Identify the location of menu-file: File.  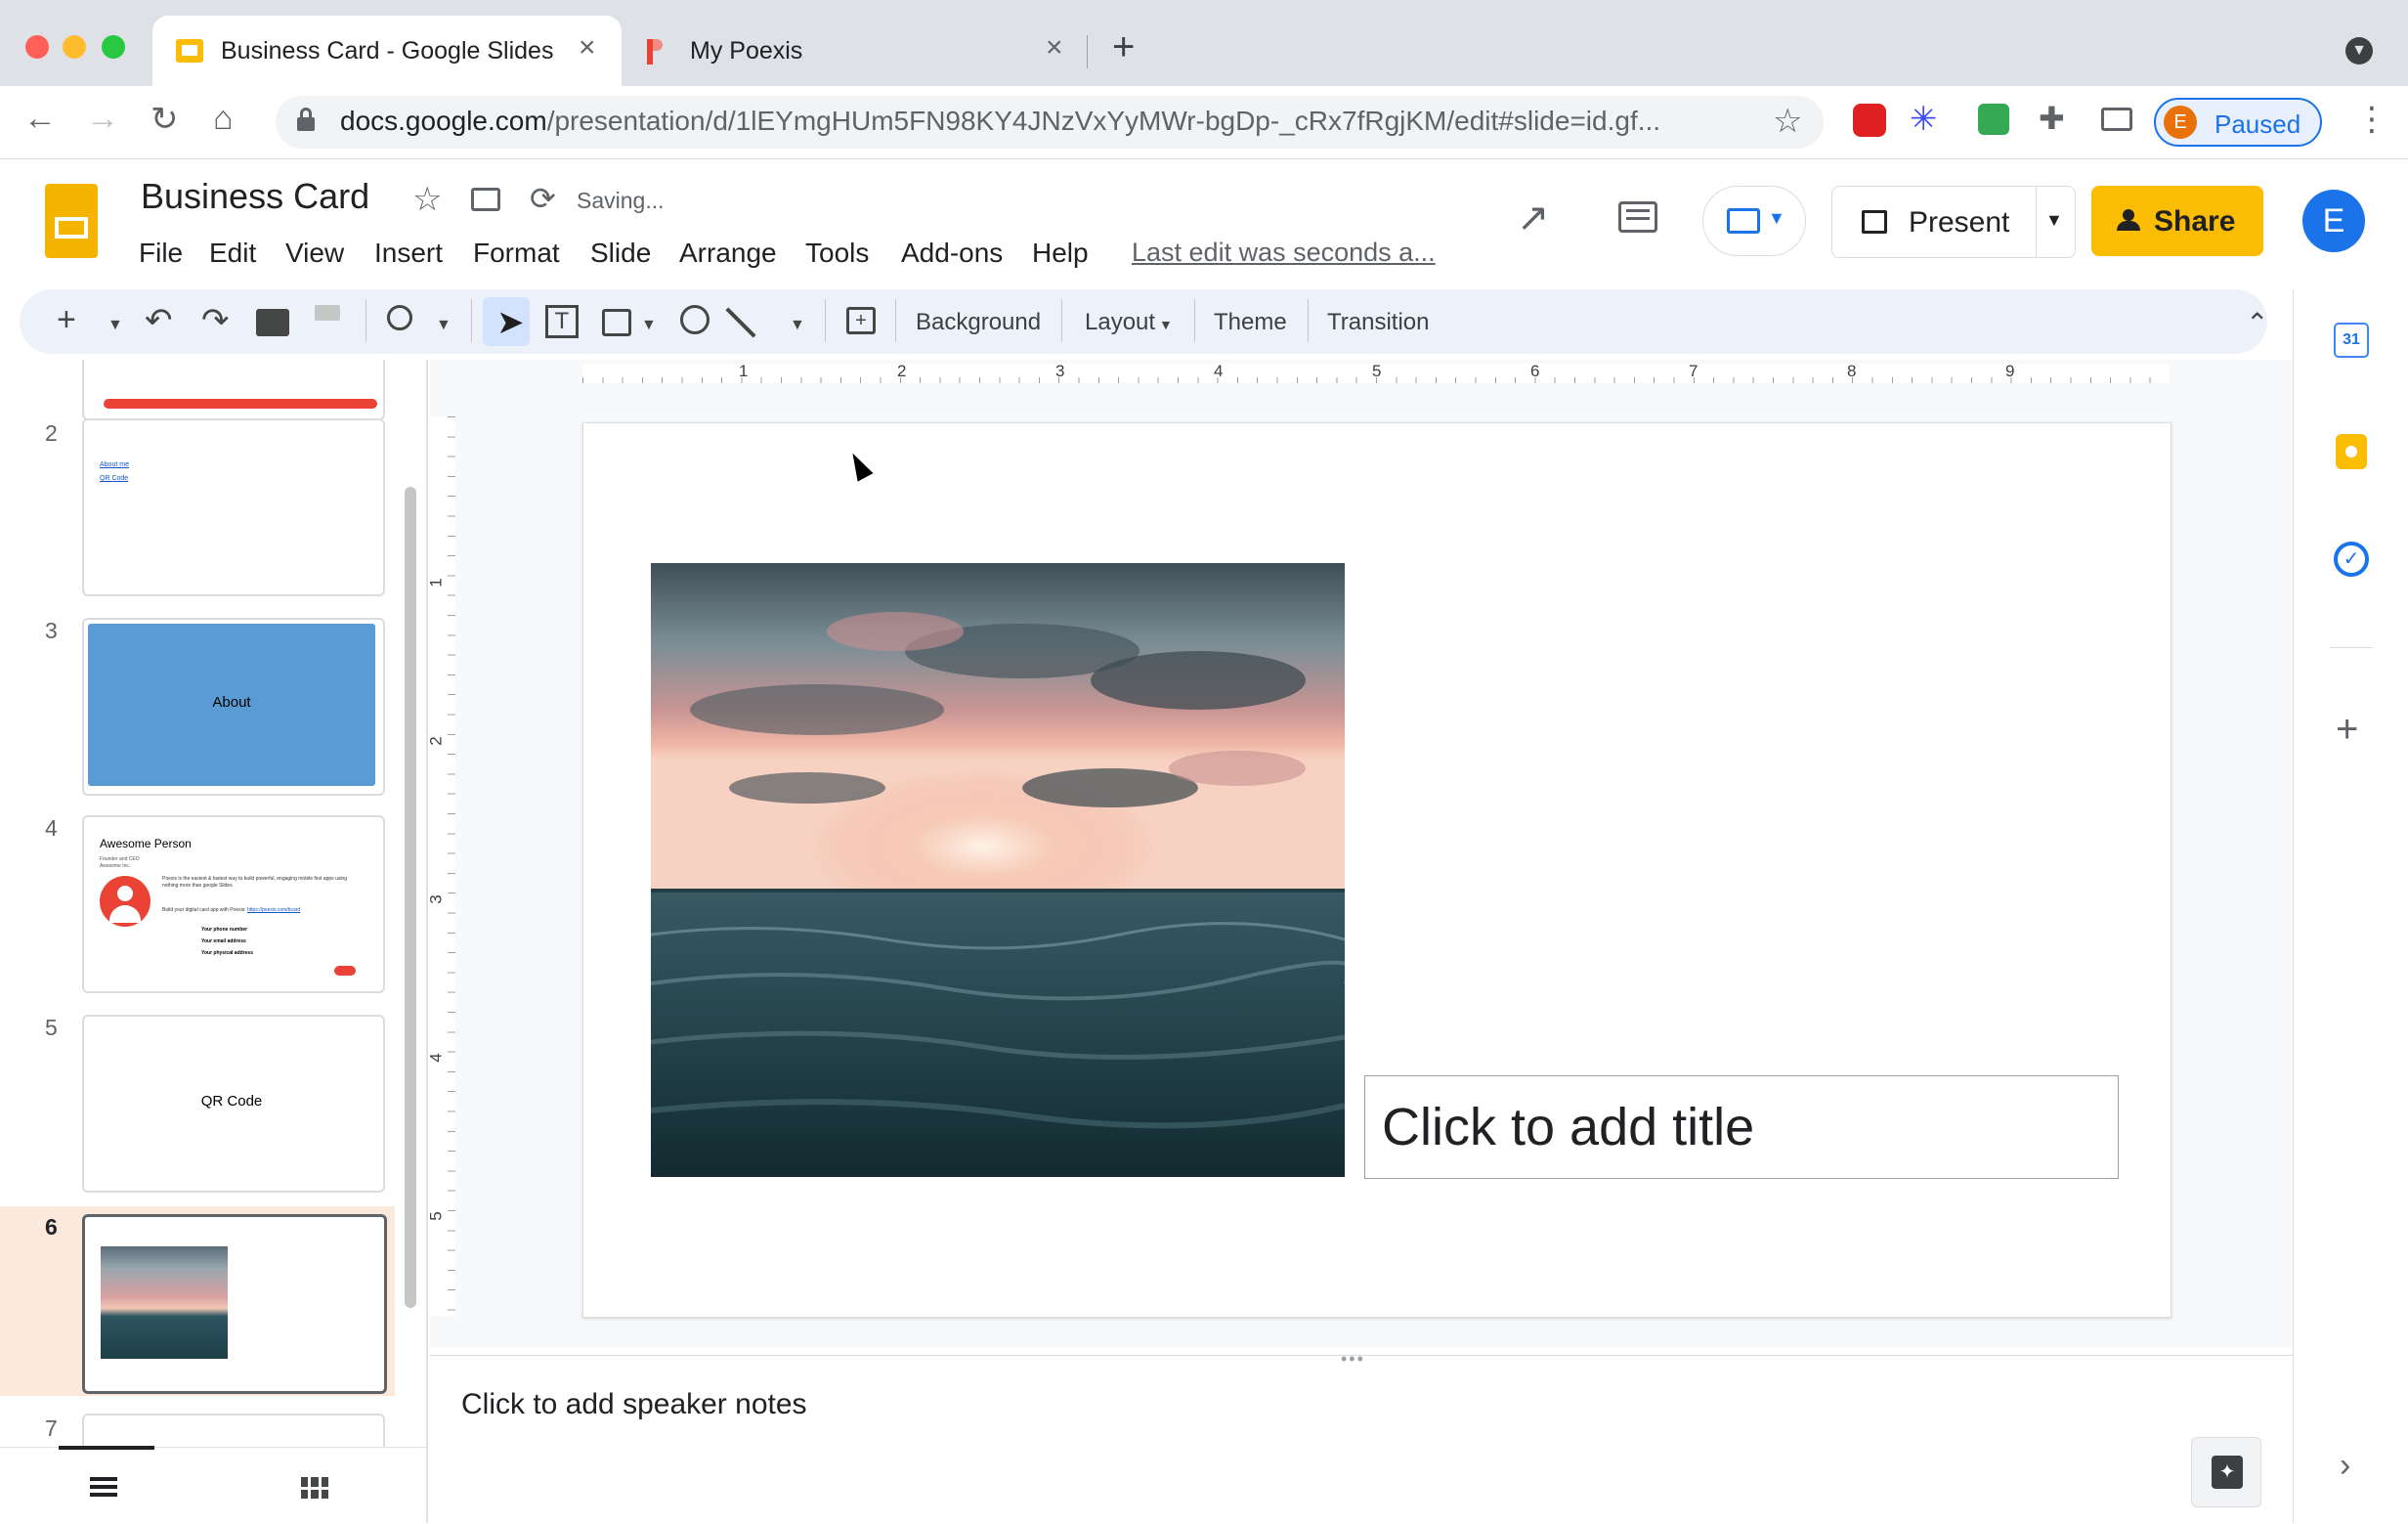
(161, 254).